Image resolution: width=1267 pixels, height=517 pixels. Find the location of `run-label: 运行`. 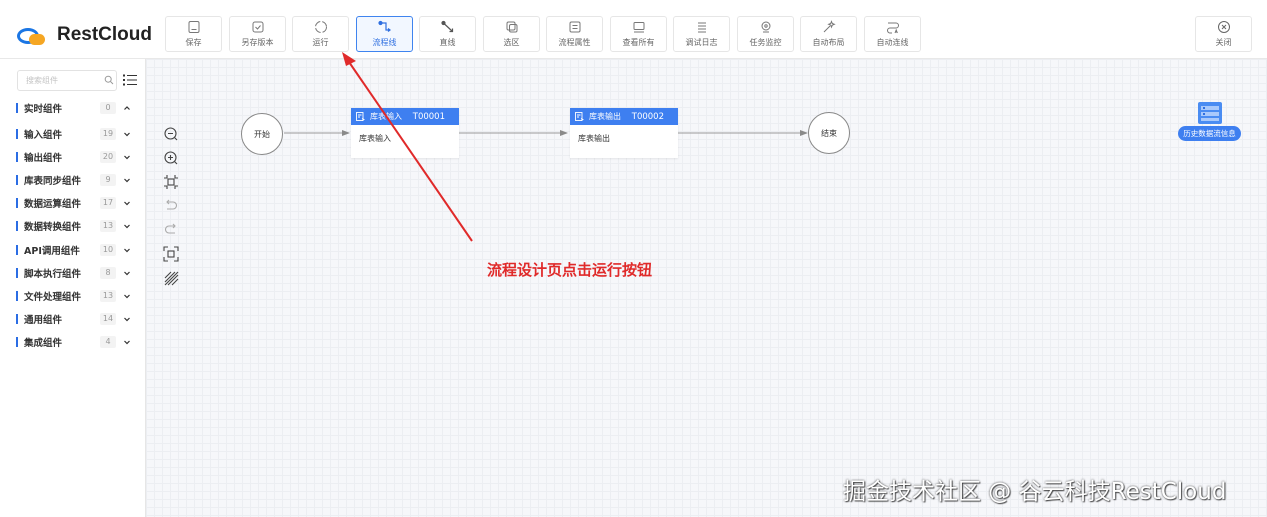

run-label: 运行 is located at coordinates (320, 42).